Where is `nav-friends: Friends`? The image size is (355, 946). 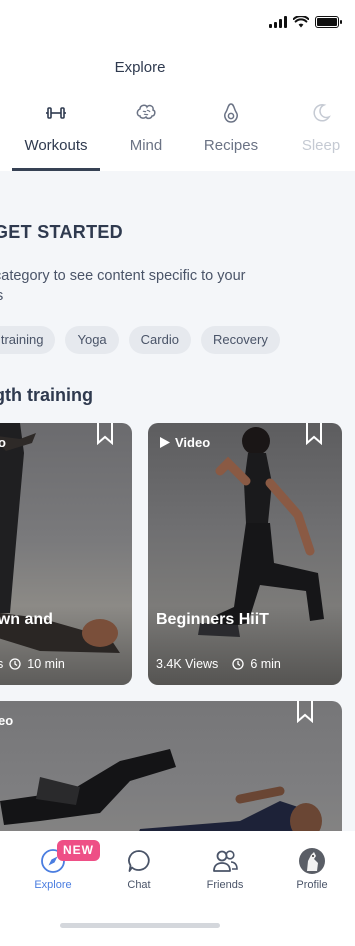 nav-friends: Friends is located at coordinates (225, 869).